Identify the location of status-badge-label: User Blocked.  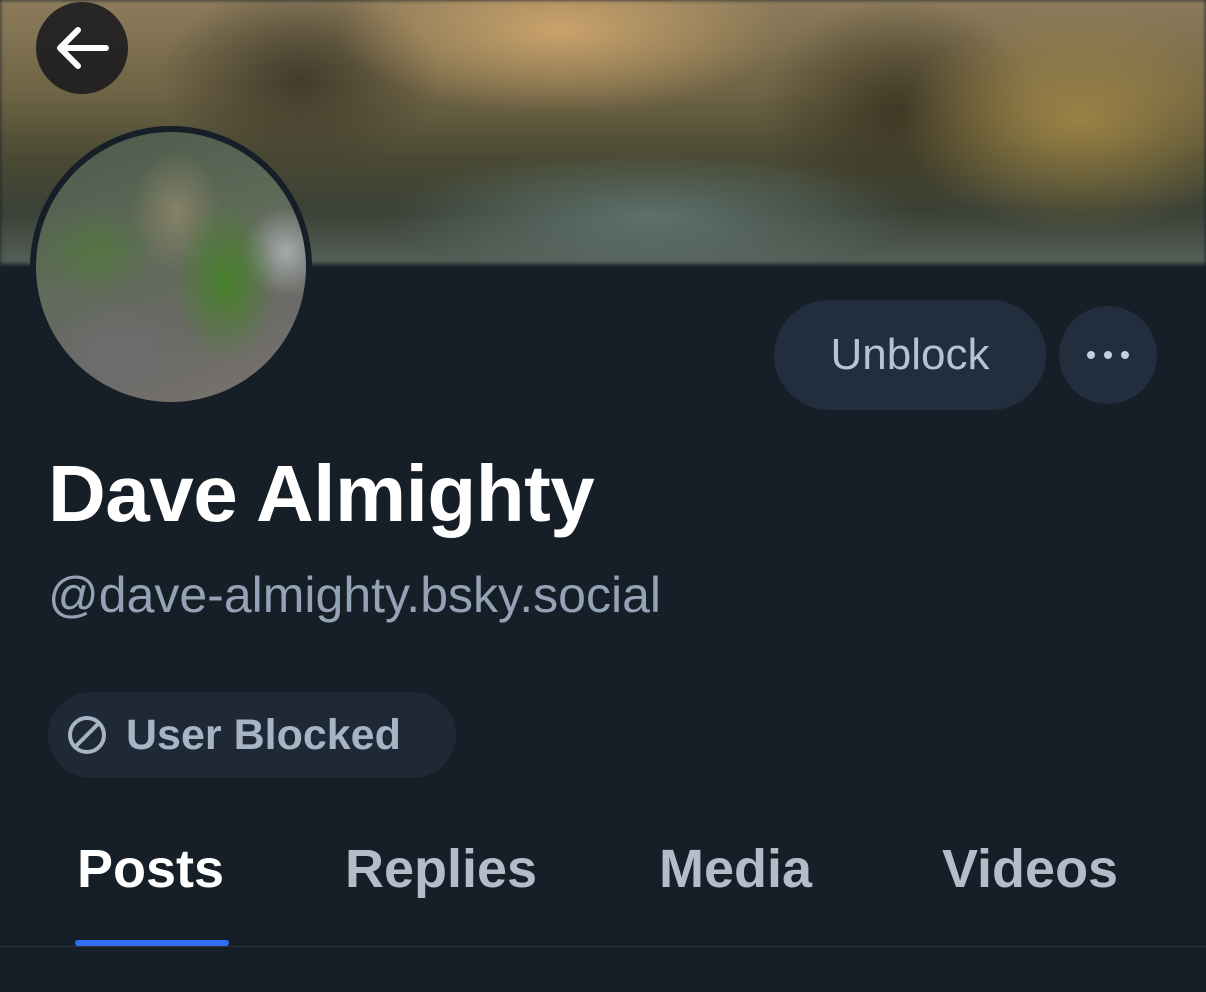
(263, 734).